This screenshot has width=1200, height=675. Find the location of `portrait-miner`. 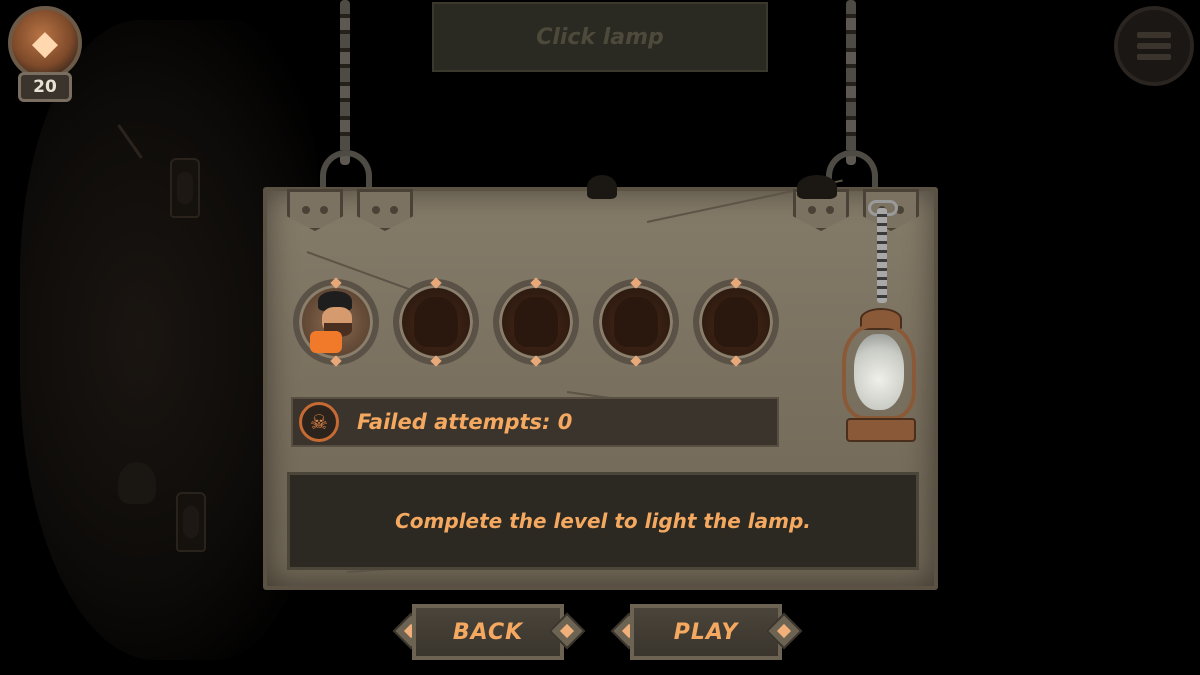

portrait-miner is located at coordinates (336, 322).